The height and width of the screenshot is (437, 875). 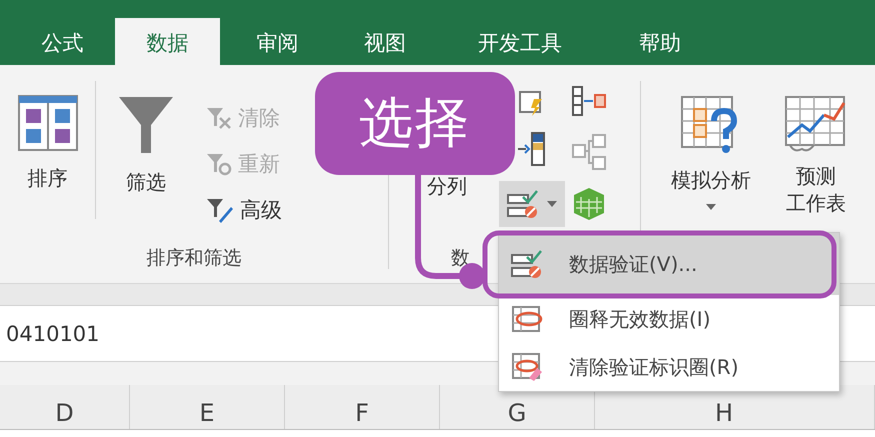 I want to click on ribbon-tab: 帮助, so click(x=660, y=41).